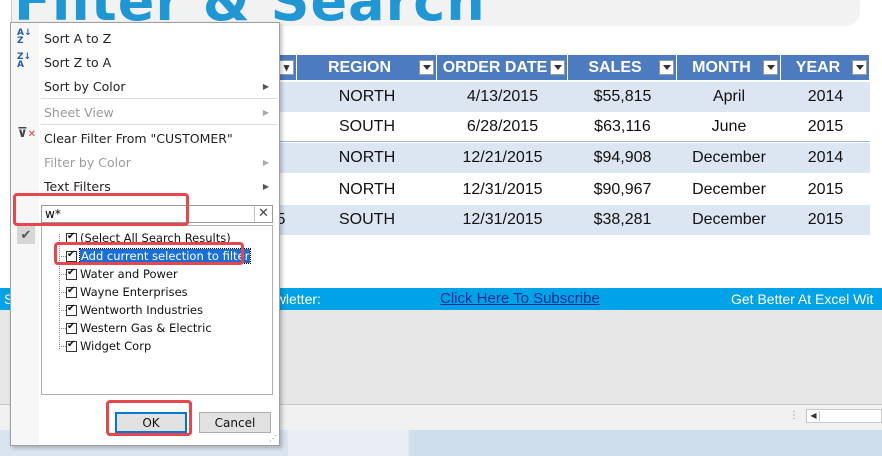  I want to click on month-filter-dropdown, so click(770, 67).